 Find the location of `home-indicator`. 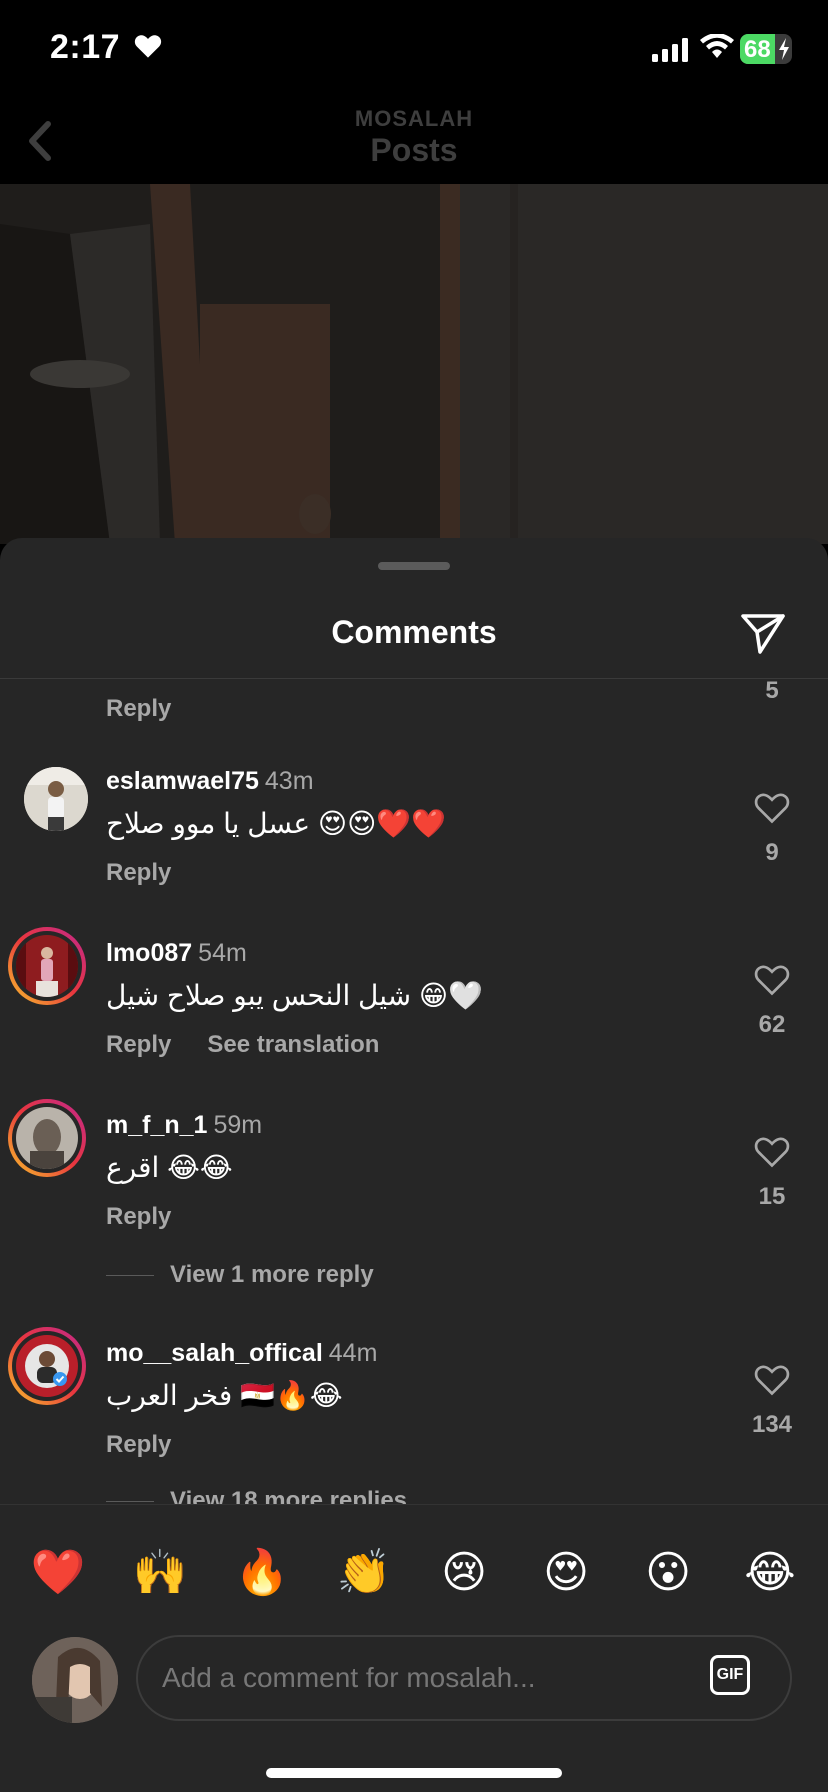

home-indicator is located at coordinates (414, 1773).